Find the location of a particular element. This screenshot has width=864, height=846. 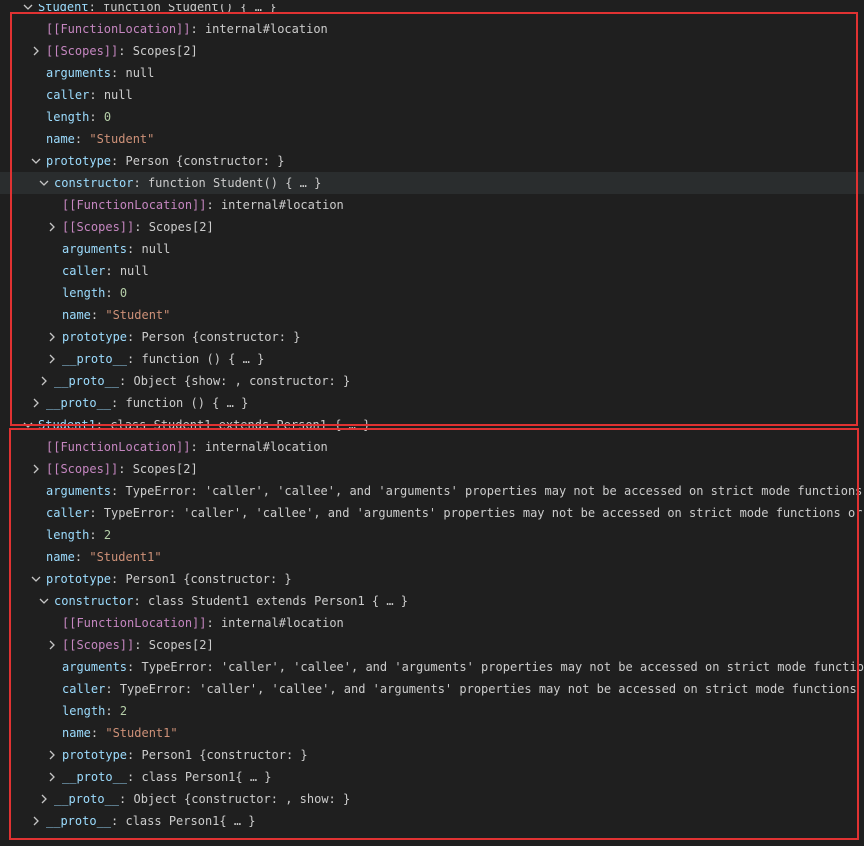

property-value: function () { … } is located at coordinates (187, 403).